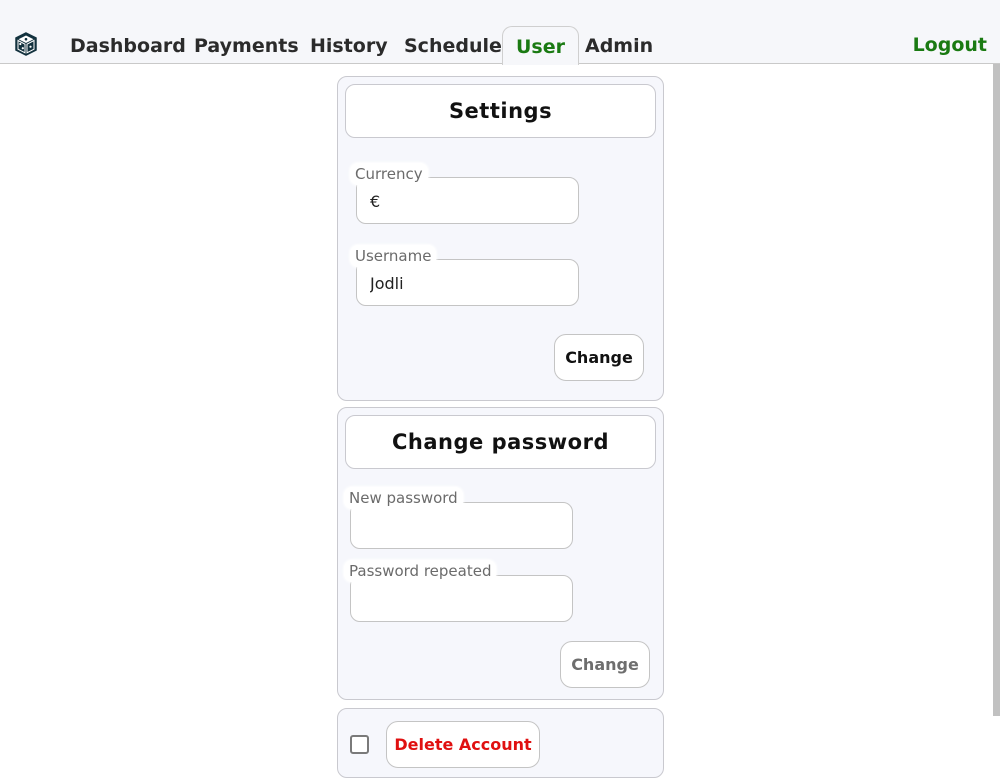 The height and width of the screenshot is (778, 1000). I want to click on page-scrollbar, so click(996, 390).